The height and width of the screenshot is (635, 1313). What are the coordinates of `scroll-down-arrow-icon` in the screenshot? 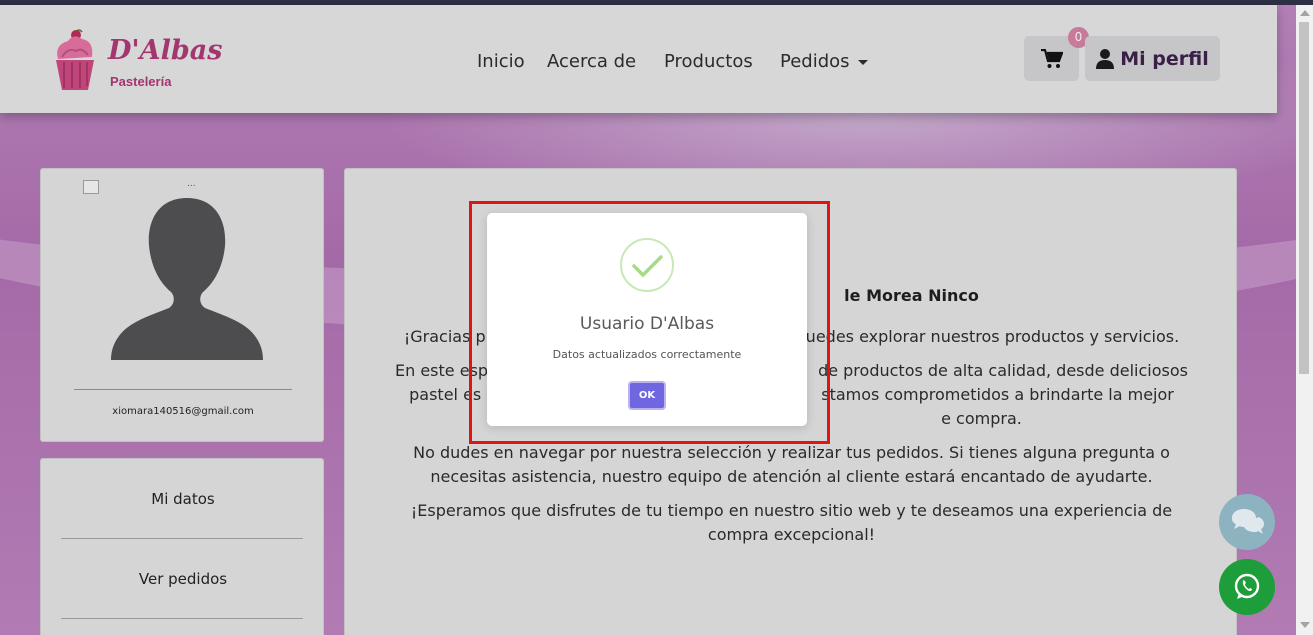 It's located at (1305, 625).